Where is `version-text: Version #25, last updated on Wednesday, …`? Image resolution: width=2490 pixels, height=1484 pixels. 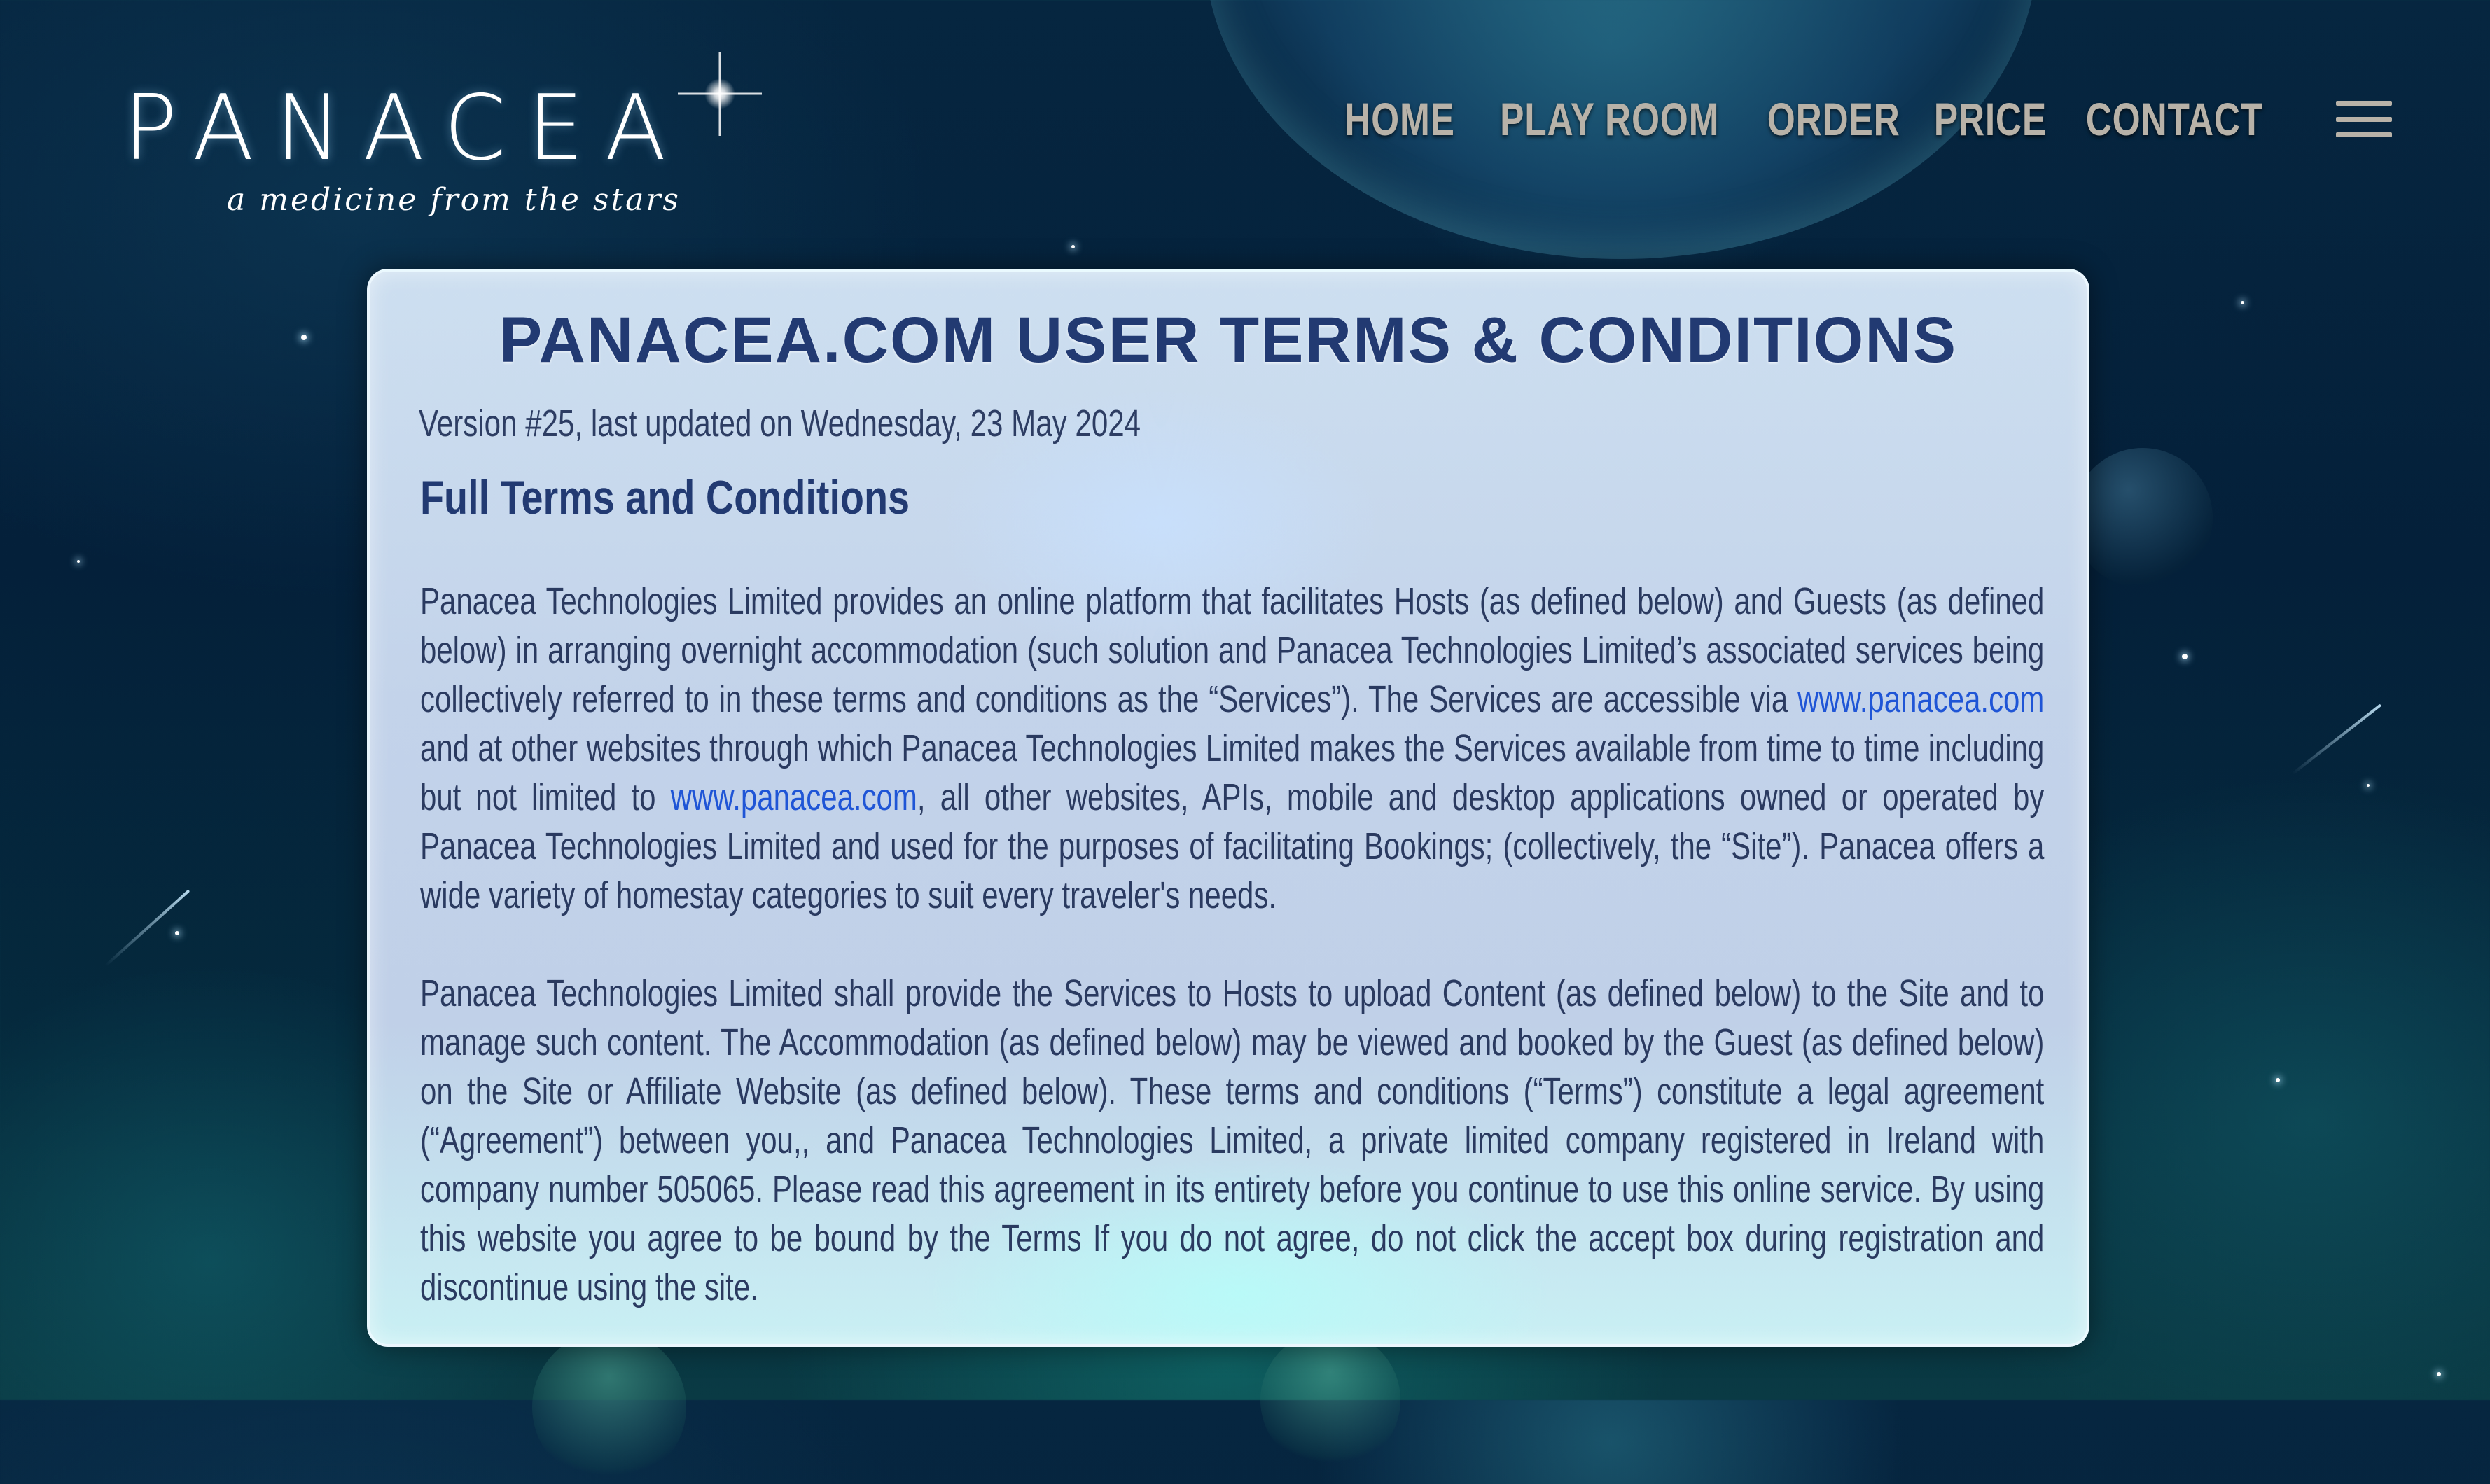 version-text: Version #25, last updated on Wednesday, … is located at coordinates (780, 423).